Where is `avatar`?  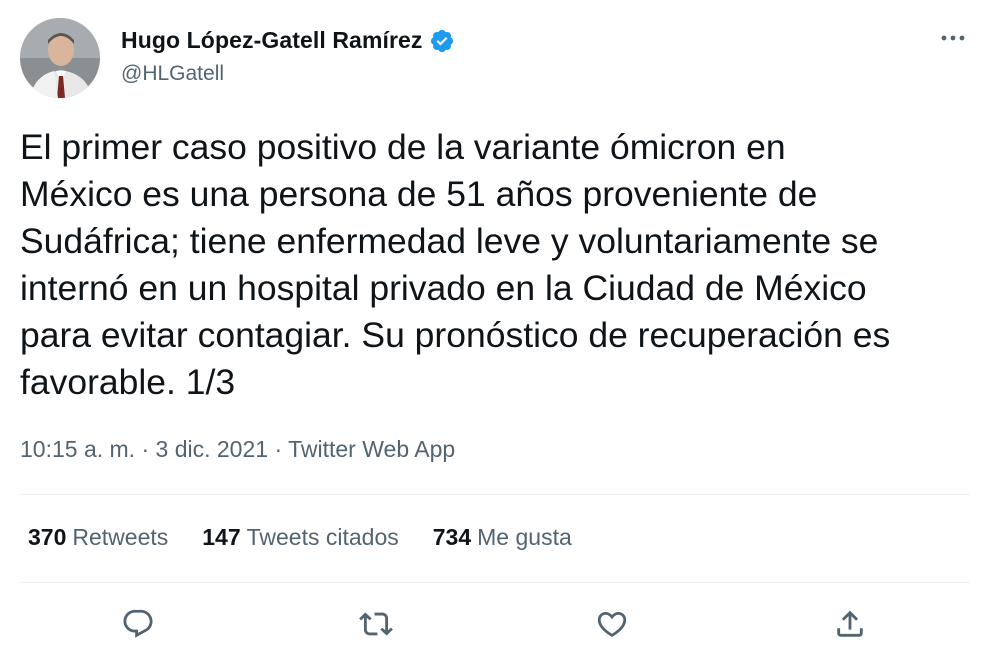 avatar is located at coordinates (60, 58).